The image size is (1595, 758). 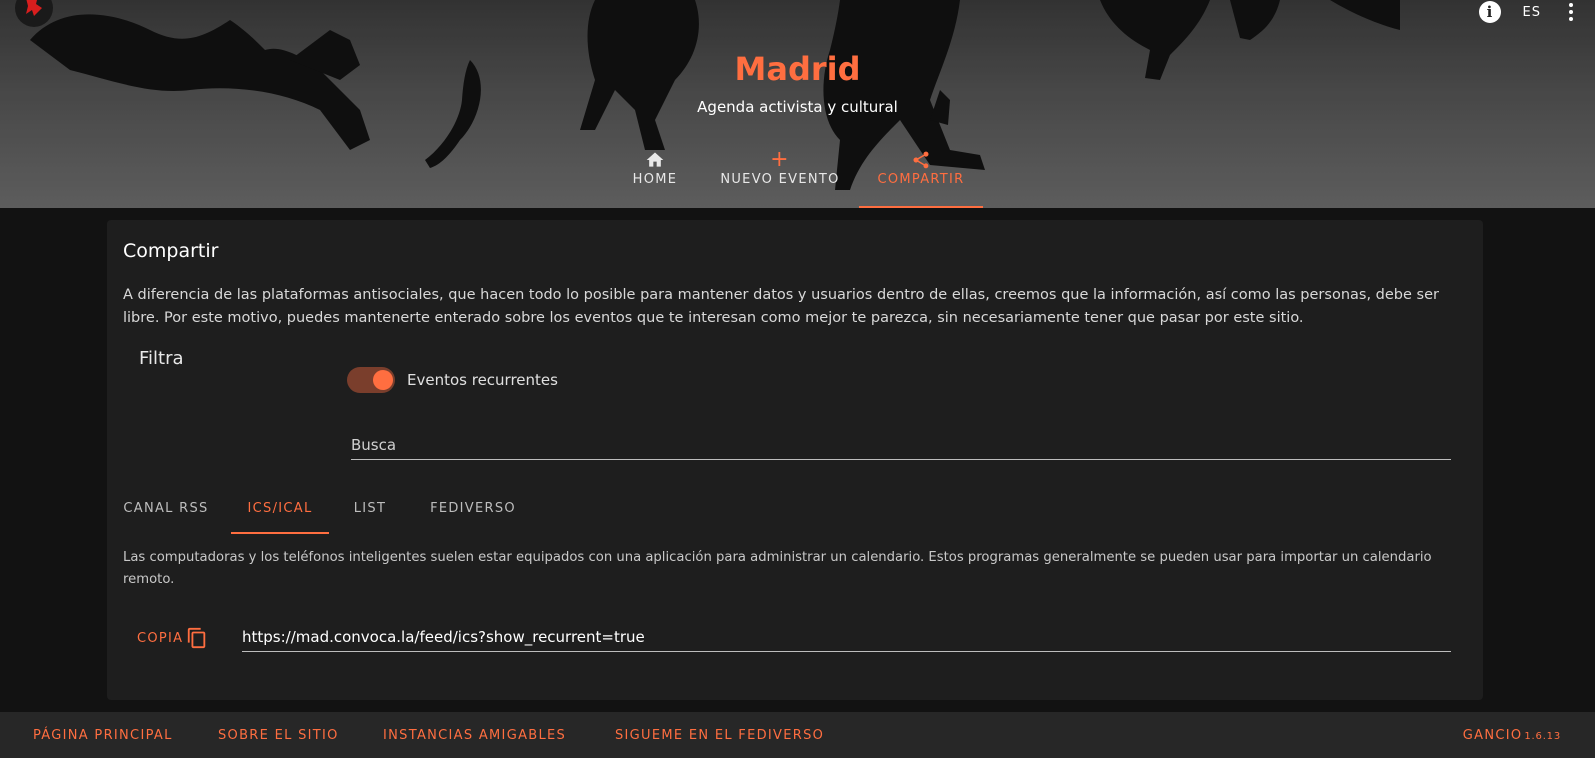 I want to click on search-input, so click(x=901, y=444).